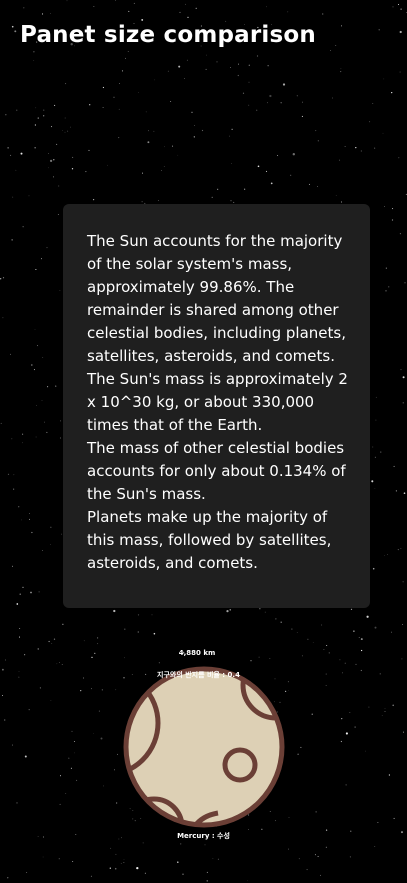  Describe the element at coordinates (197, 653) in the screenshot. I see `planet-diameter-label: 4,880 km` at that location.